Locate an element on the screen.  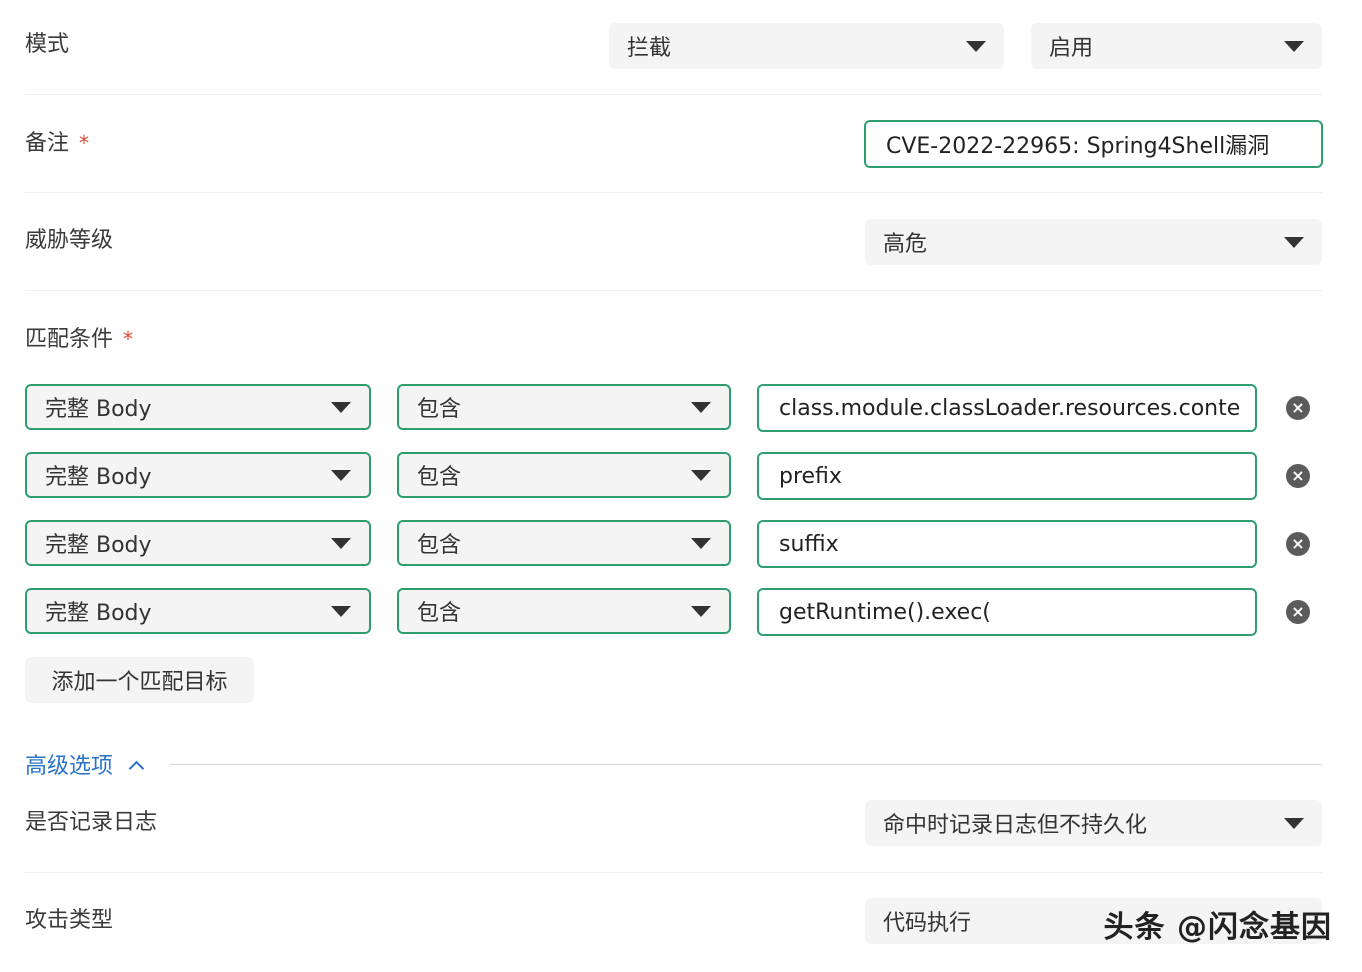
remark-input: CVE-2022-22965: Spring4Shell漏洞 is located at coordinates (1093, 144).